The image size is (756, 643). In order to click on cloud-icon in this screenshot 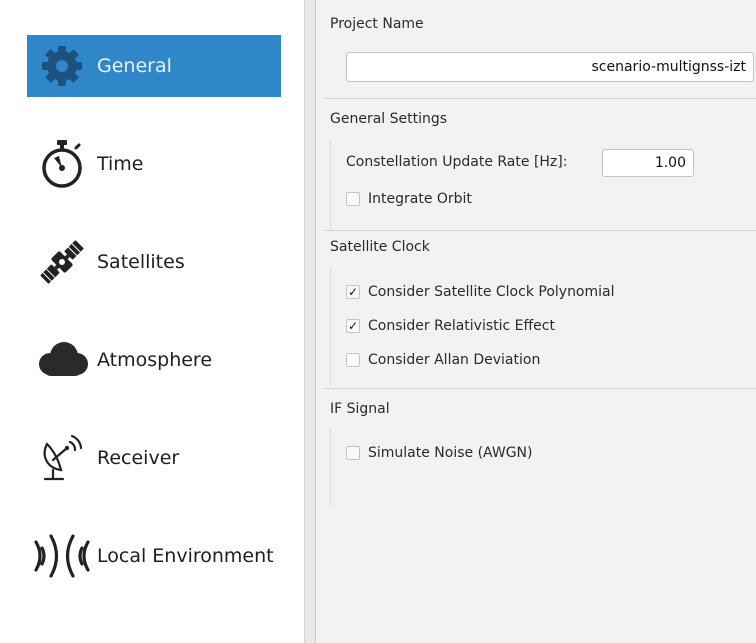, I will do `click(62, 360)`.